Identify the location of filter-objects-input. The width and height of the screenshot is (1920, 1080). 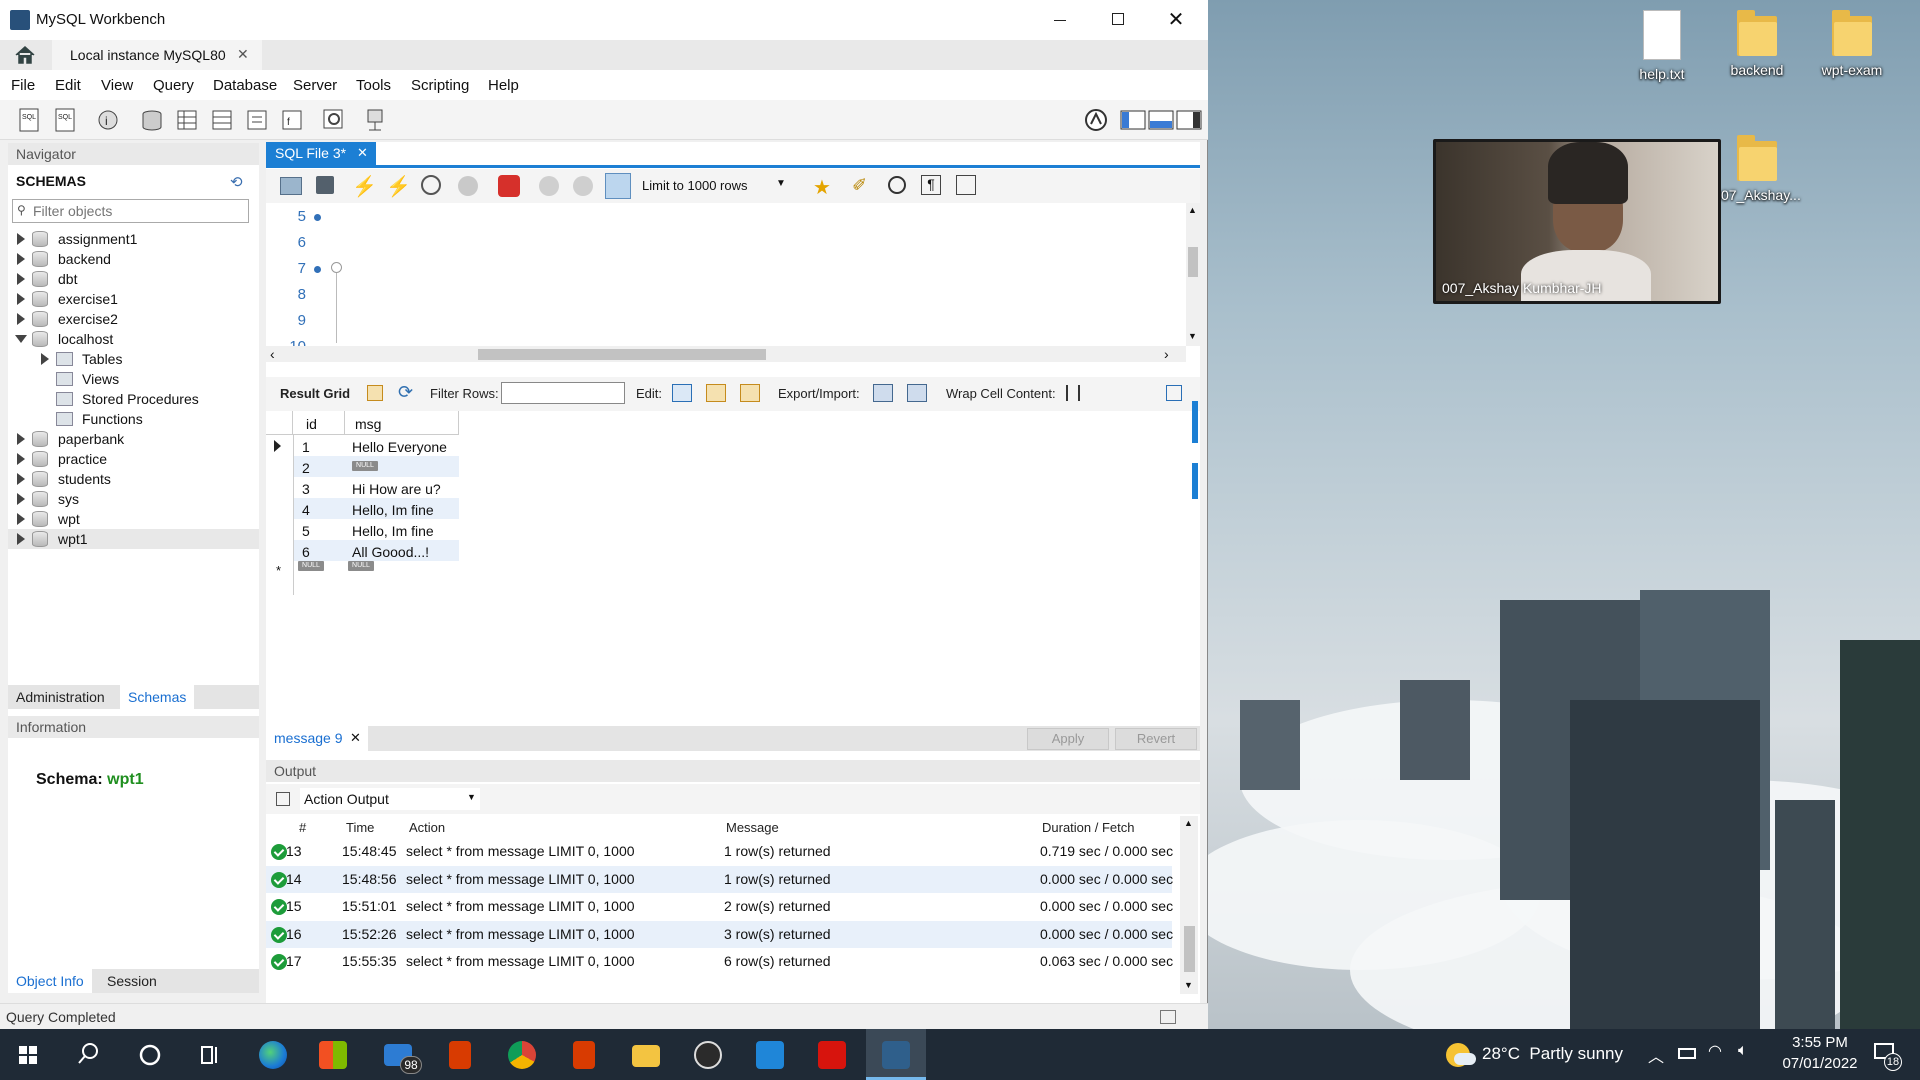
(138, 211).